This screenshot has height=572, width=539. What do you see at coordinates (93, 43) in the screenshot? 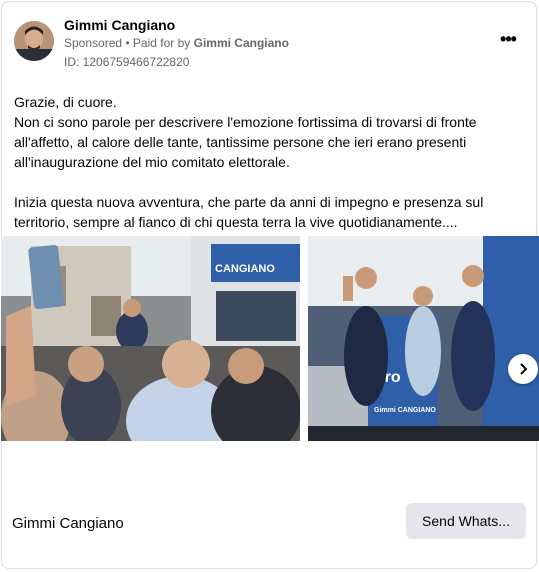
I see `sponsored-label: Sponsored` at bounding box center [93, 43].